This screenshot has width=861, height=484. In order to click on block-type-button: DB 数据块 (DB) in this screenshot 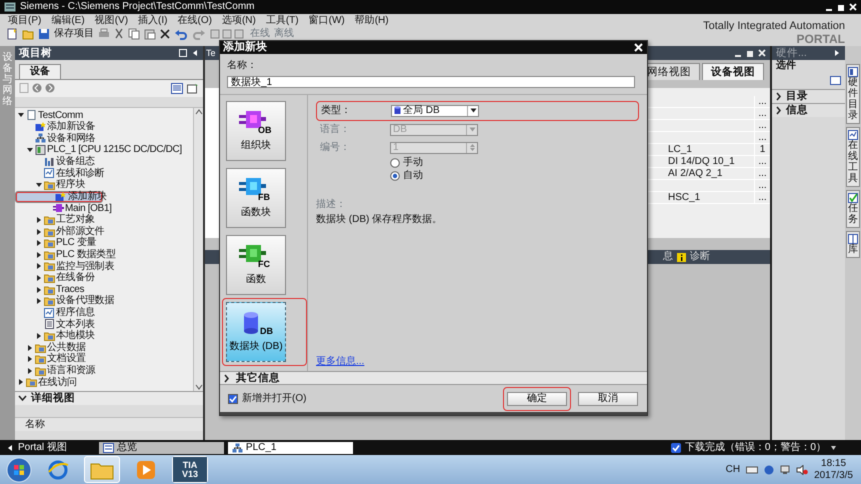, I will do `click(256, 332)`.